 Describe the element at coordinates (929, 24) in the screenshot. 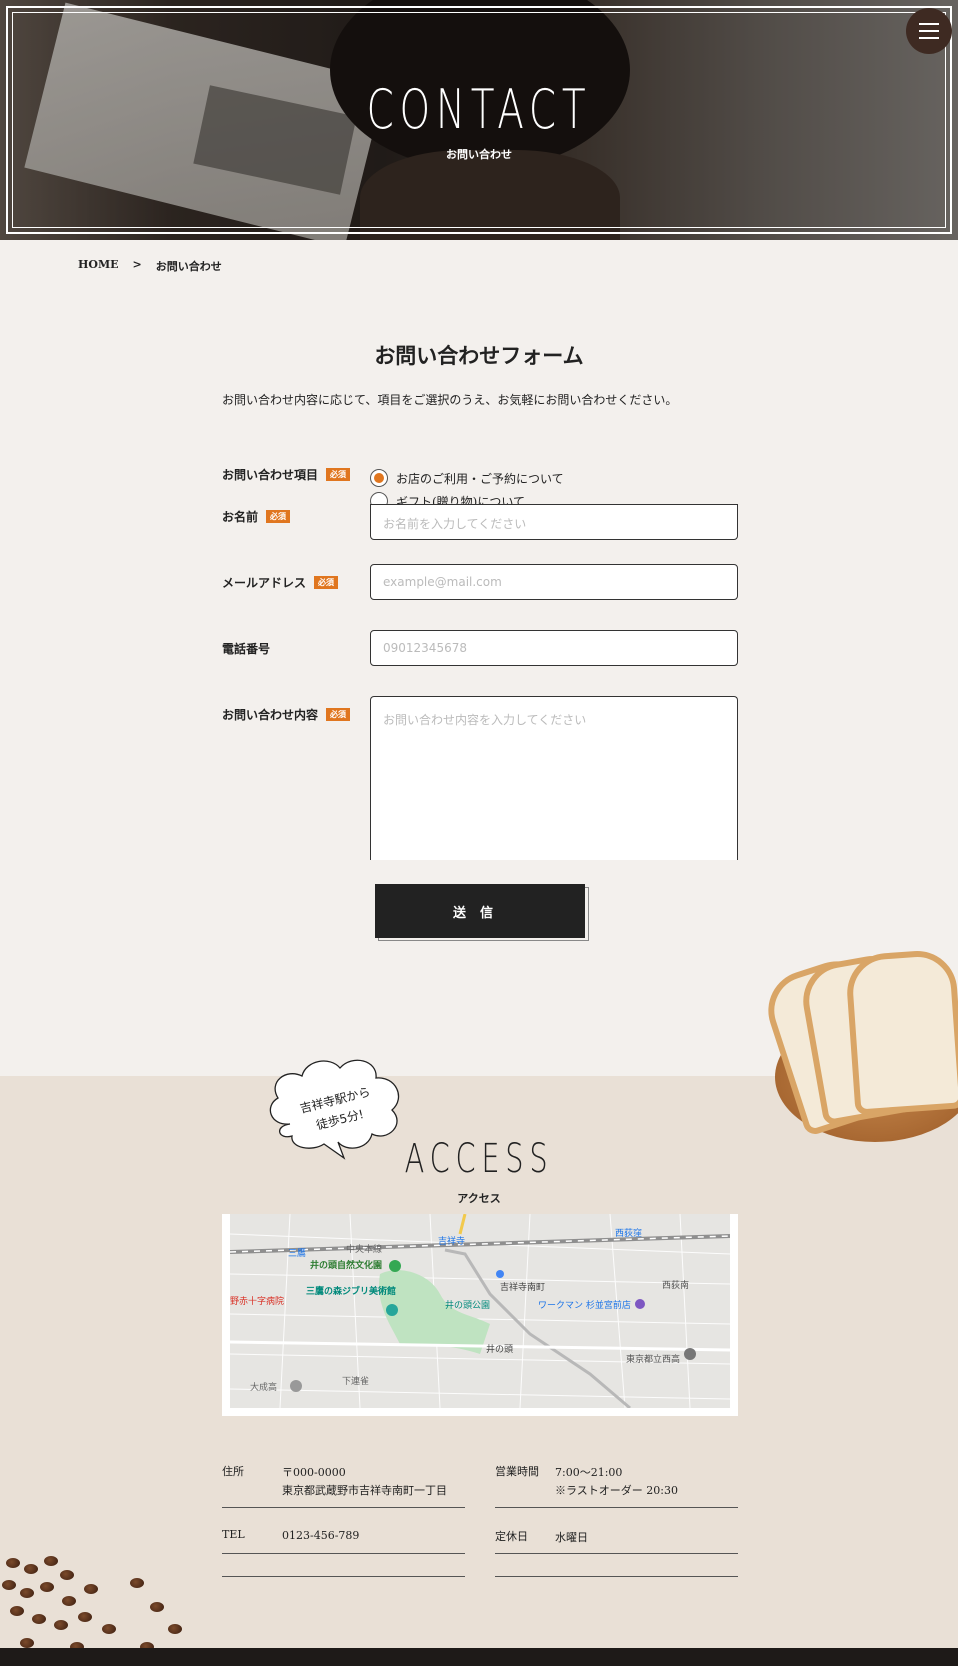

I see `menu-icon` at that location.